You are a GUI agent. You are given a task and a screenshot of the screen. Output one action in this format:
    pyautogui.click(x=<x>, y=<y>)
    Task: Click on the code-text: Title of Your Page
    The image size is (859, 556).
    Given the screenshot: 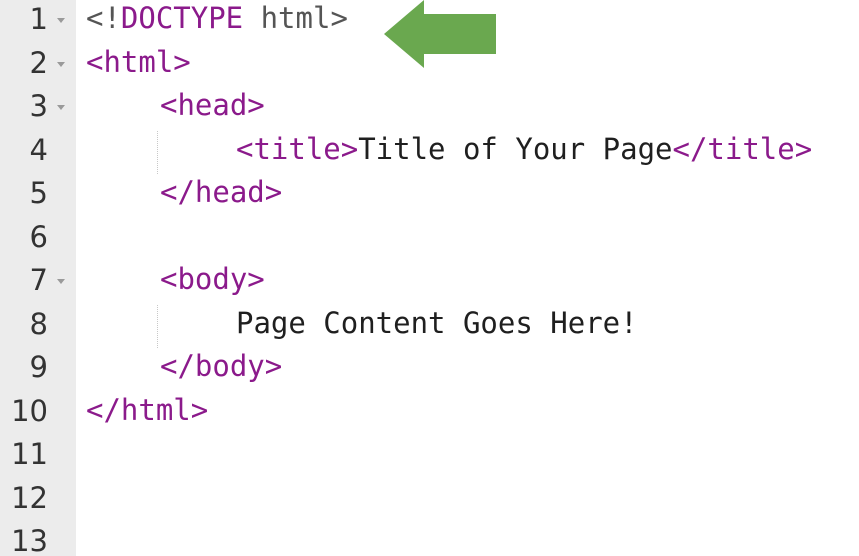 What is the action you would take?
    pyautogui.click(x=515, y=148)
    